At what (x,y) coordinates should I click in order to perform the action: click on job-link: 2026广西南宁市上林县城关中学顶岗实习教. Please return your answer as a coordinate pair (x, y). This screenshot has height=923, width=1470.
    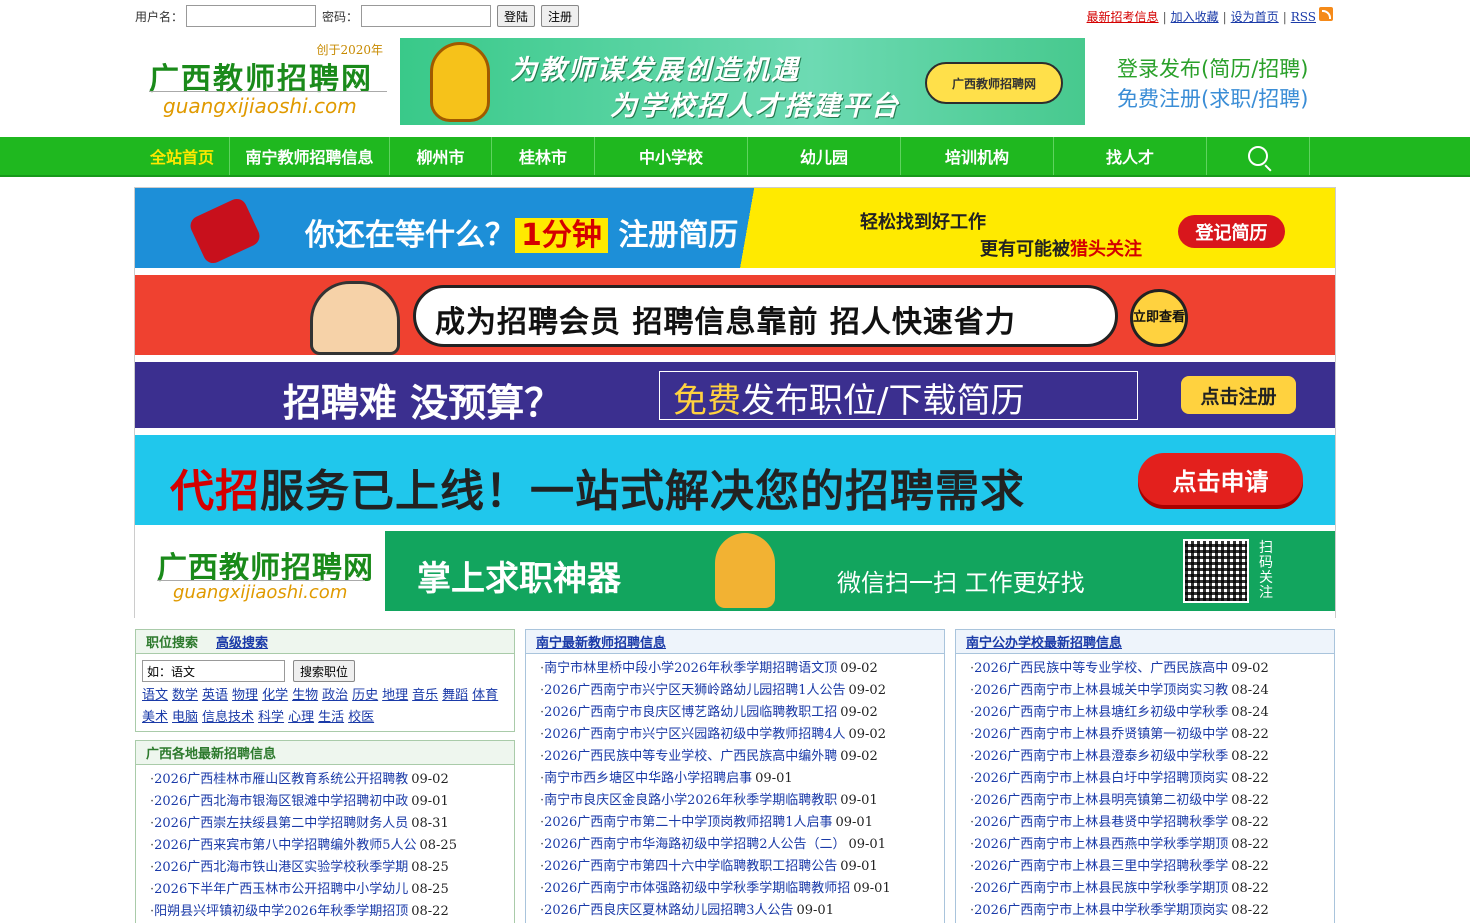
    Looking at the image, I should click on (1101, 690).